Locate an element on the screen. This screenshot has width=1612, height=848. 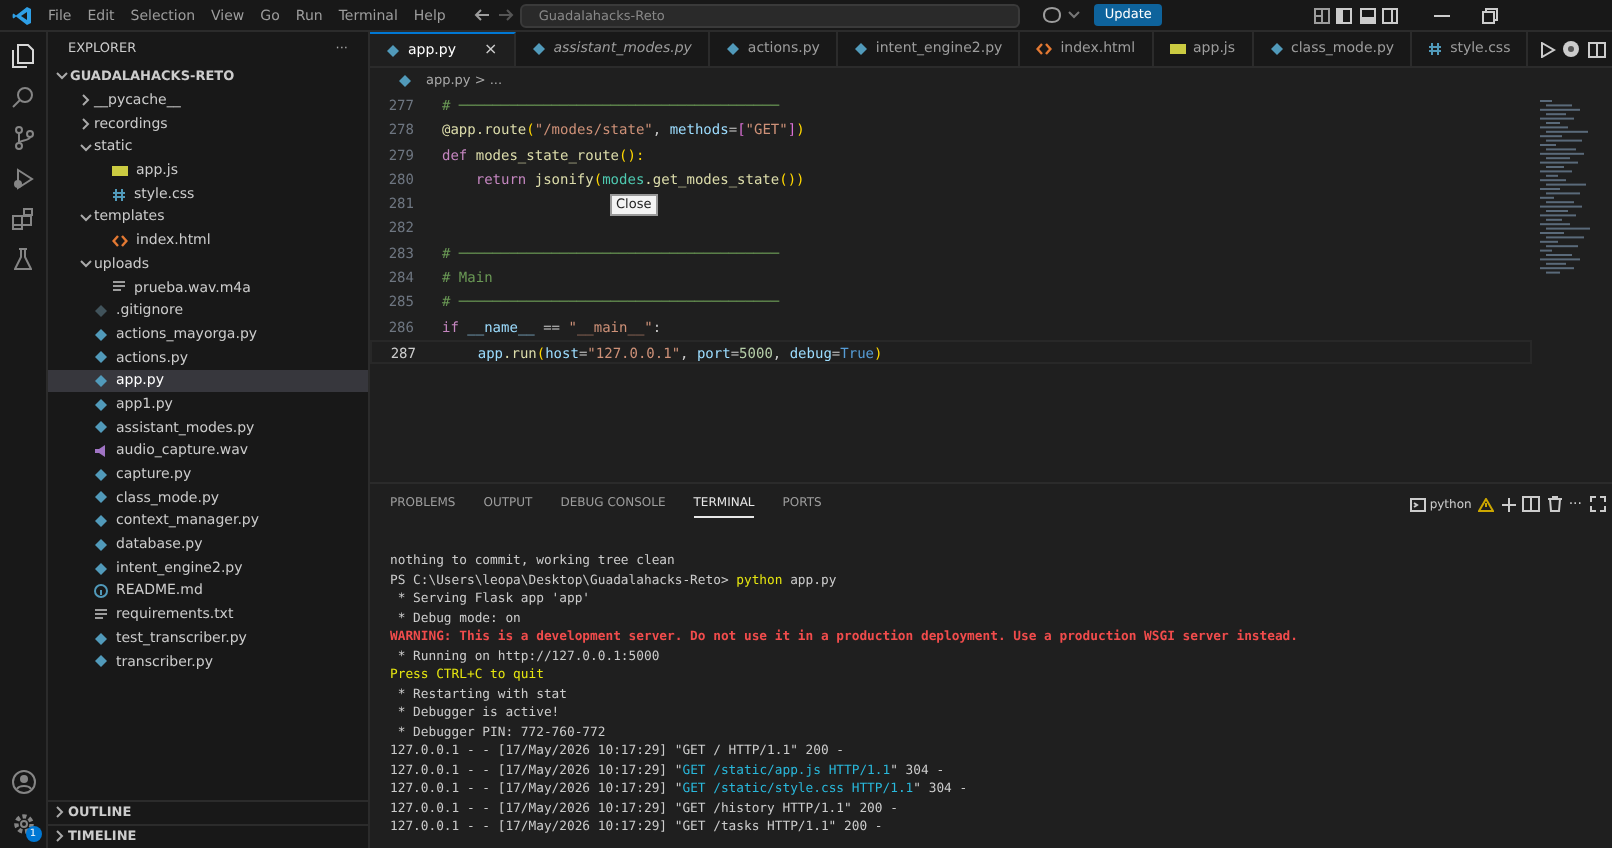
split-terminal-icon is located at coordinates (1531, 504).